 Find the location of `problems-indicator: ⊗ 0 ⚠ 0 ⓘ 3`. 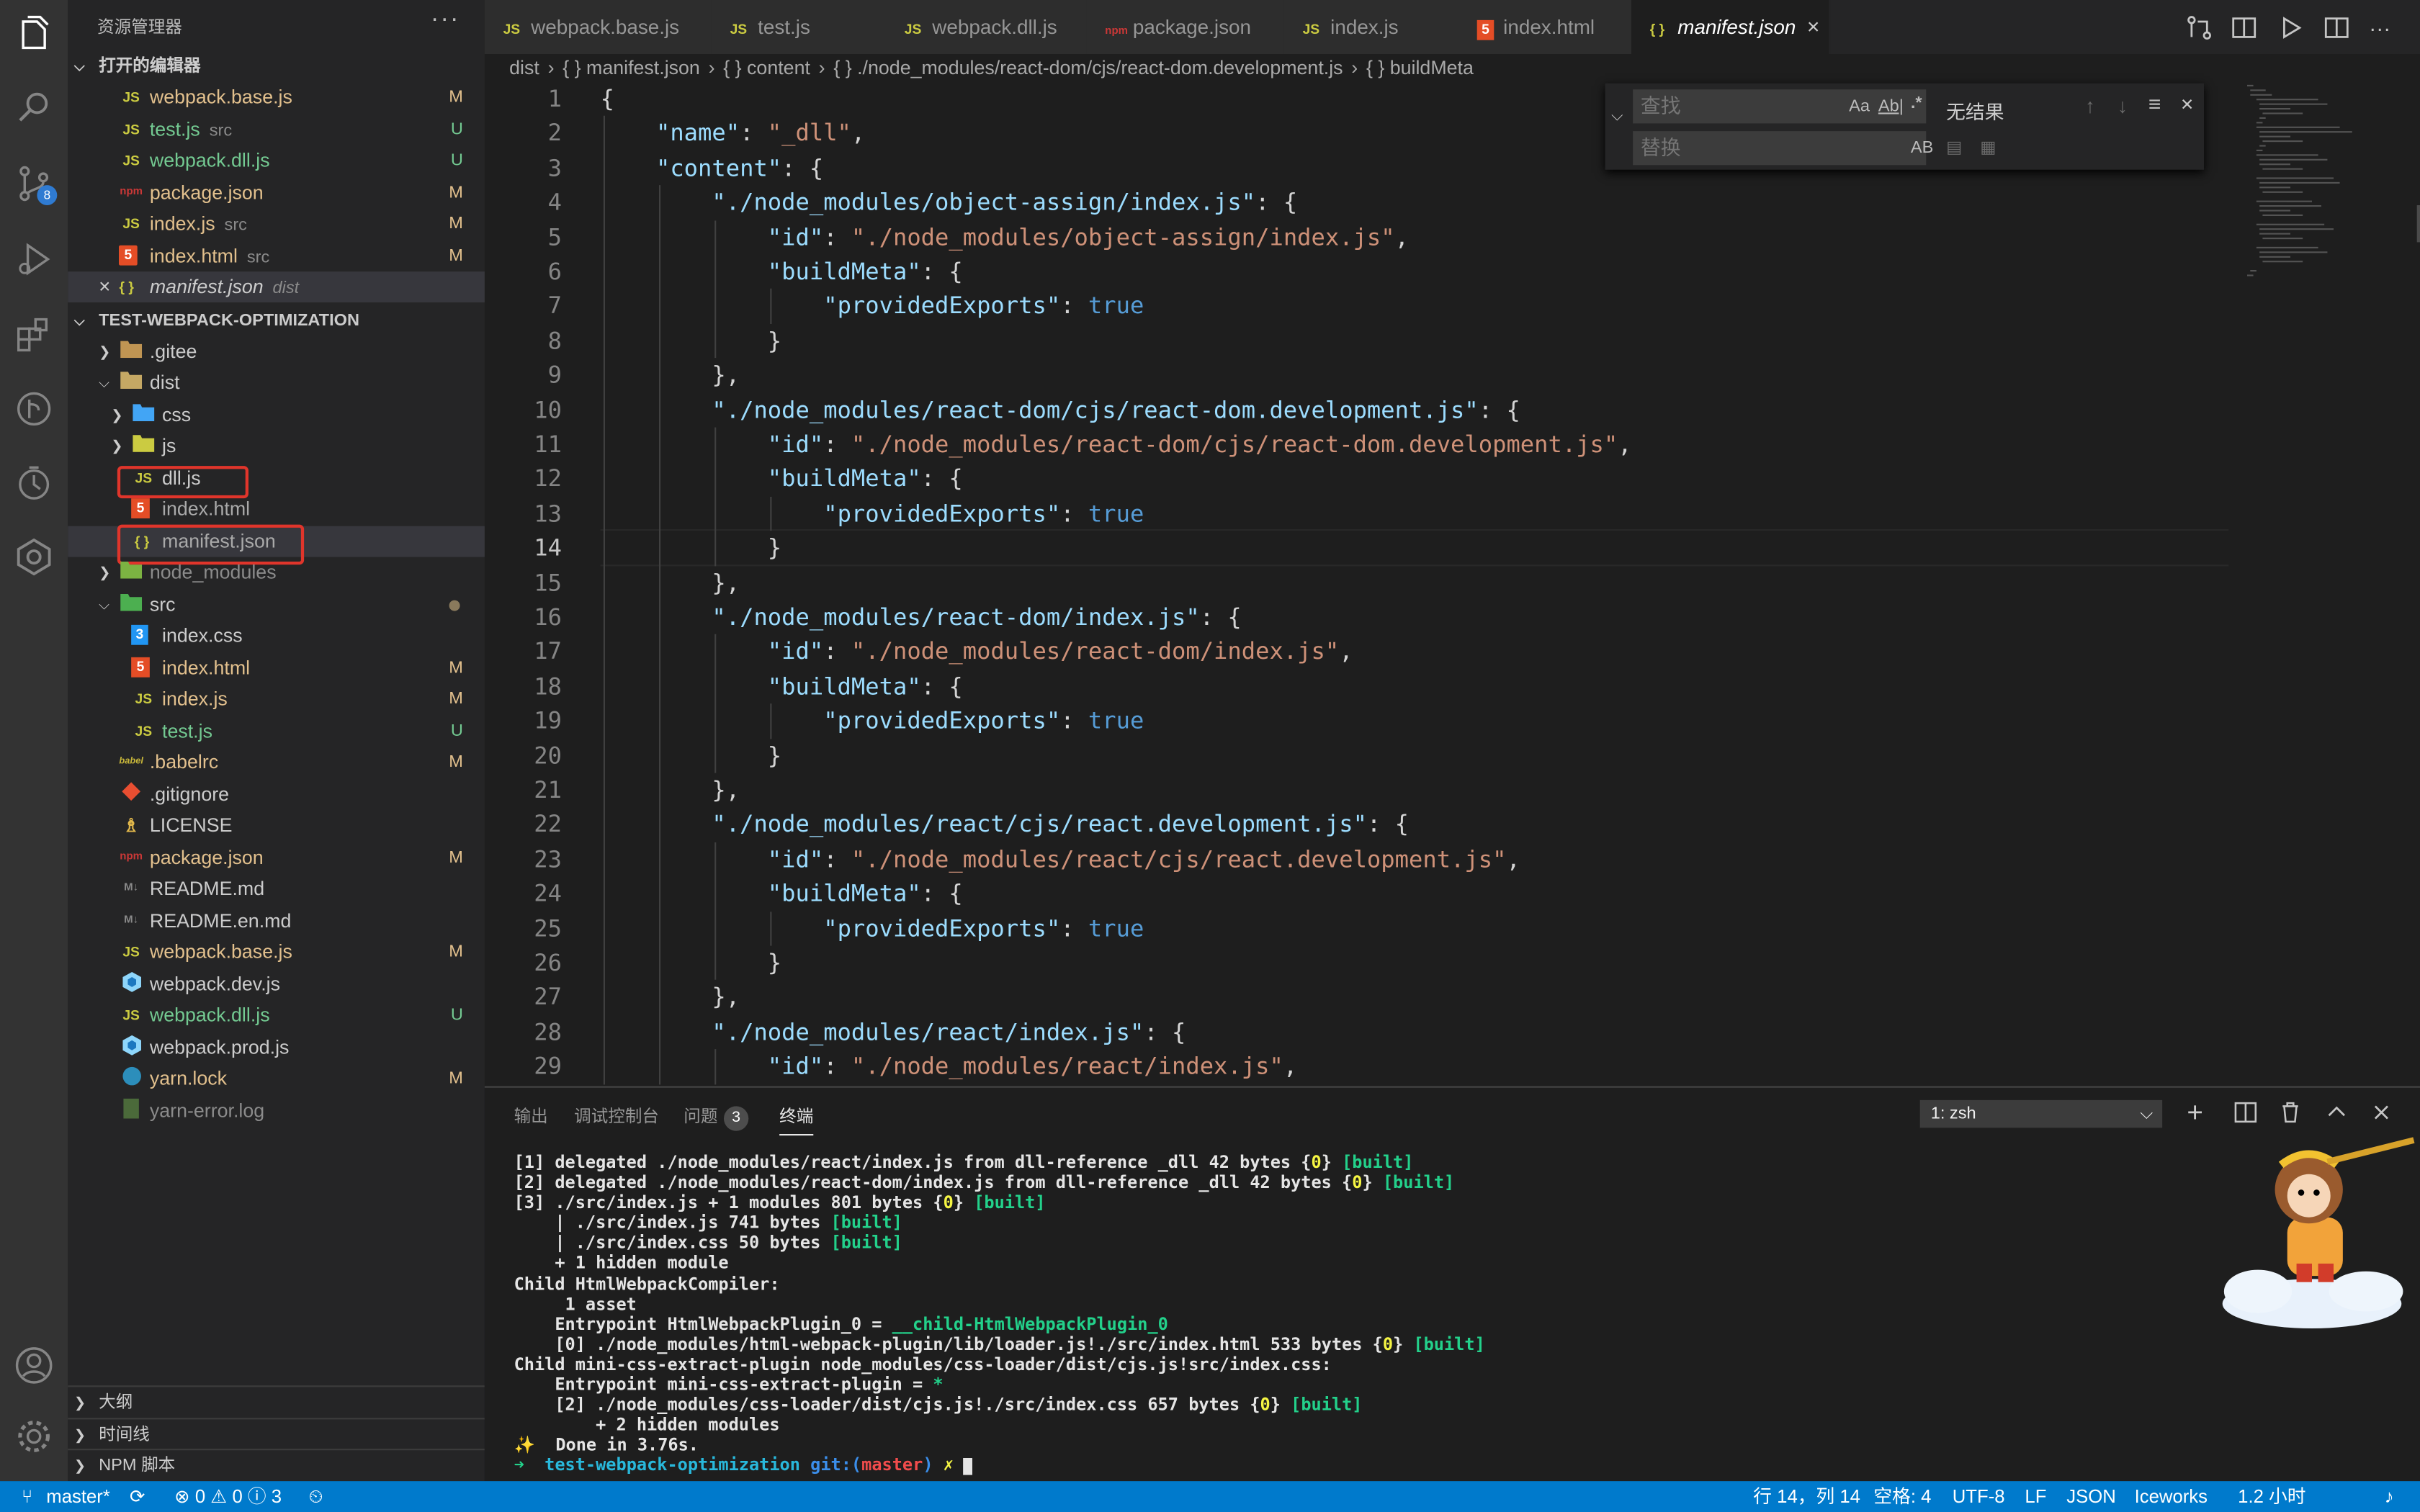

problems-indicator: ⊗ 0 ⚠ 0 ⓘ 3 is located at coordinates (228, 1496).